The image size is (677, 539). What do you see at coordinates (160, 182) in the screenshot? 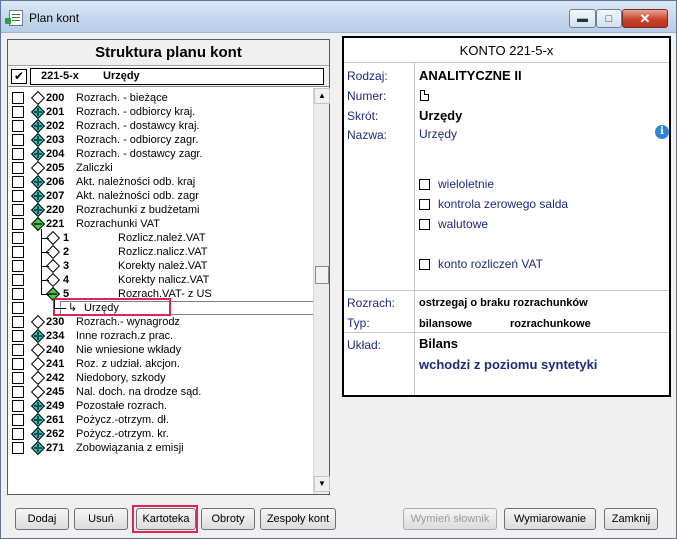
I see `tree-row: 206 Akt. należności odb. kraj` at bounding box center [160, 182].